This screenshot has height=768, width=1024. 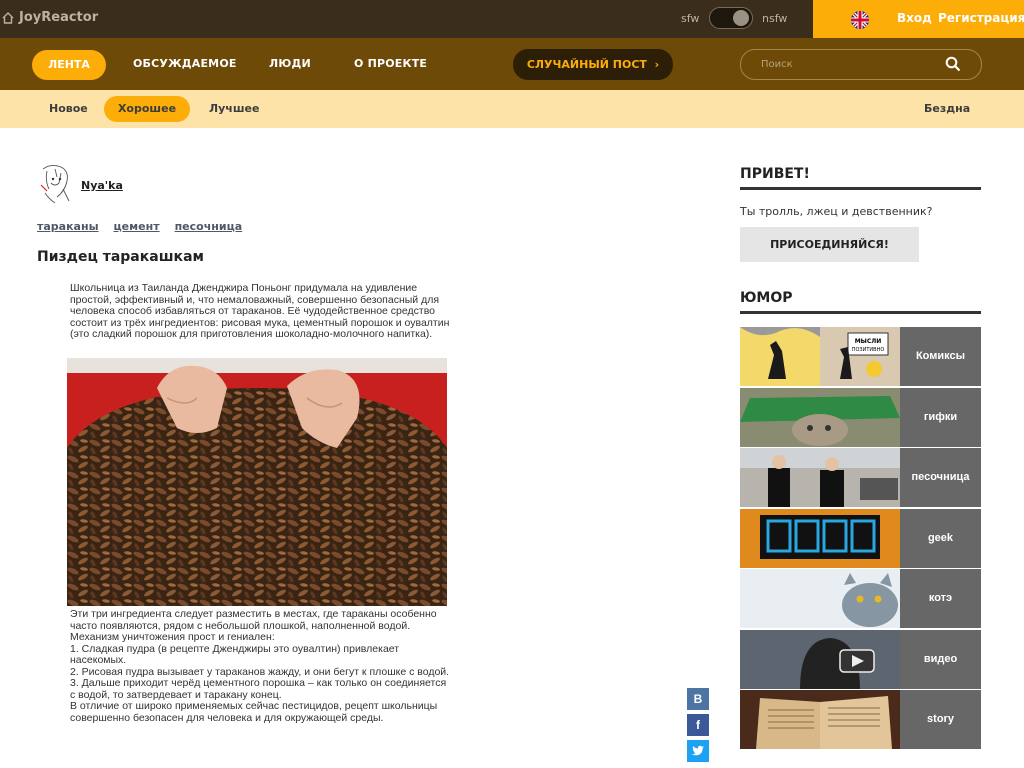 What do you see at coordinates (940, 477) in the screenshot?
I see `category-label: песочница` at bounding box center [940, 477].